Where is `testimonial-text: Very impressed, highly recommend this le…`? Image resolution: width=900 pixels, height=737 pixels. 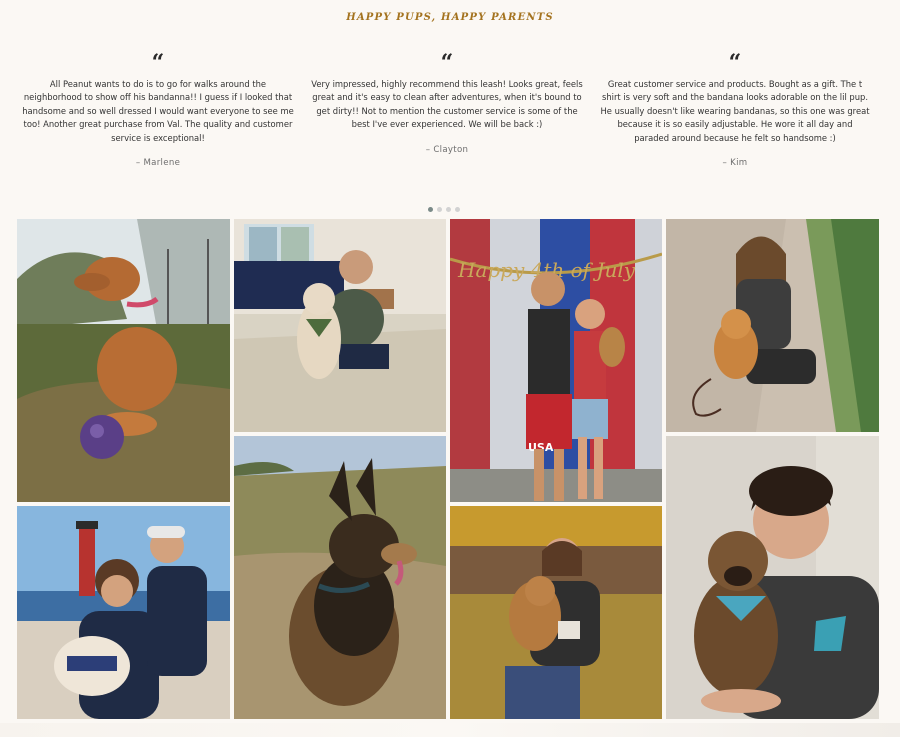
testimonial-text: Very impressed, highly recommend this le… is located at coordinates (447, 104).